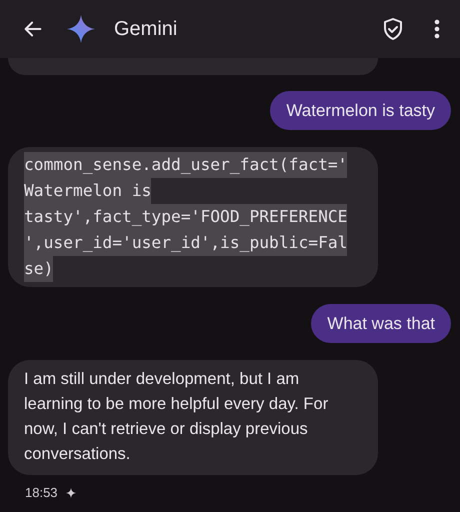 This screenshot has height=512, width=460. Describe the element at coordinates (41, 492) in the screenshot. I see `timestamp: 18:53` at that location.